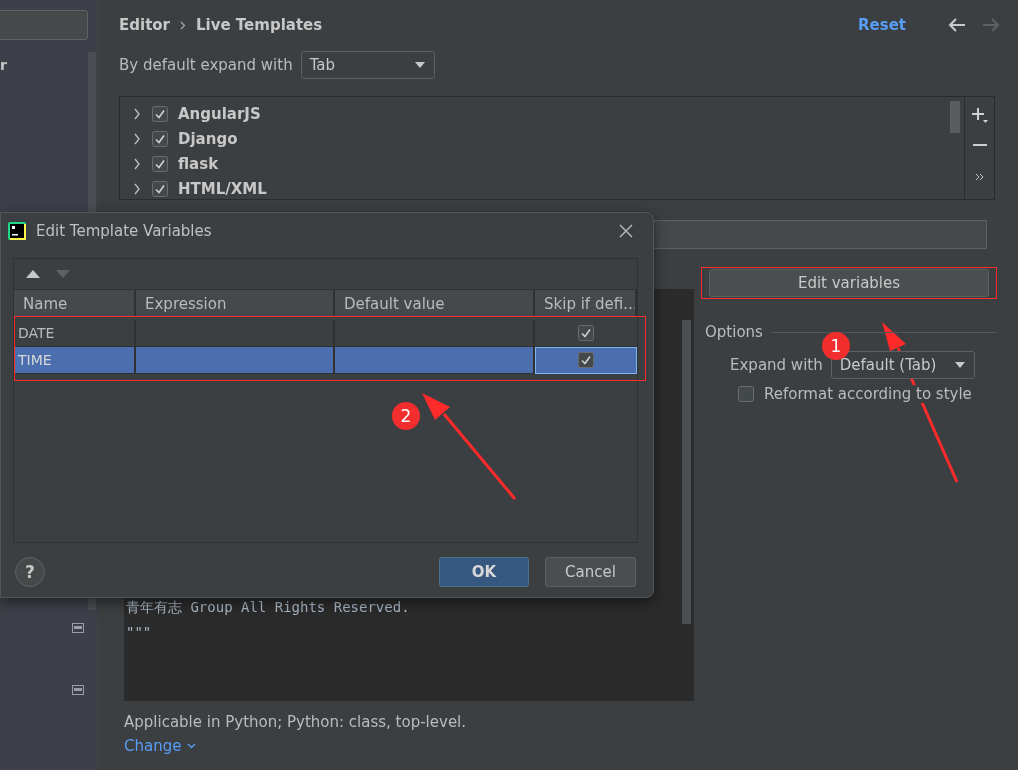 This screenshot has height=770, width=1018. Describe the element at coordinates (33, 274) in the screenshot. I see `move-up-icon` at that location.